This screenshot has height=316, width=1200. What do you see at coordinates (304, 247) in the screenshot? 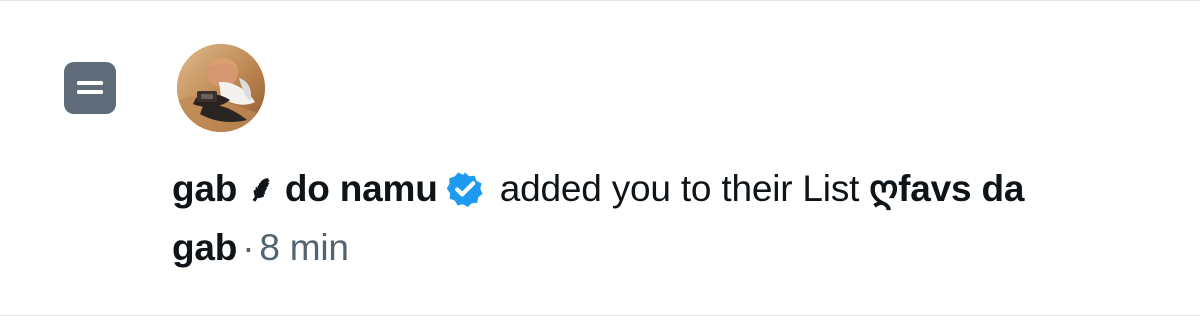
I see `notification-time: 8 min` at bounding box center [304, 247].